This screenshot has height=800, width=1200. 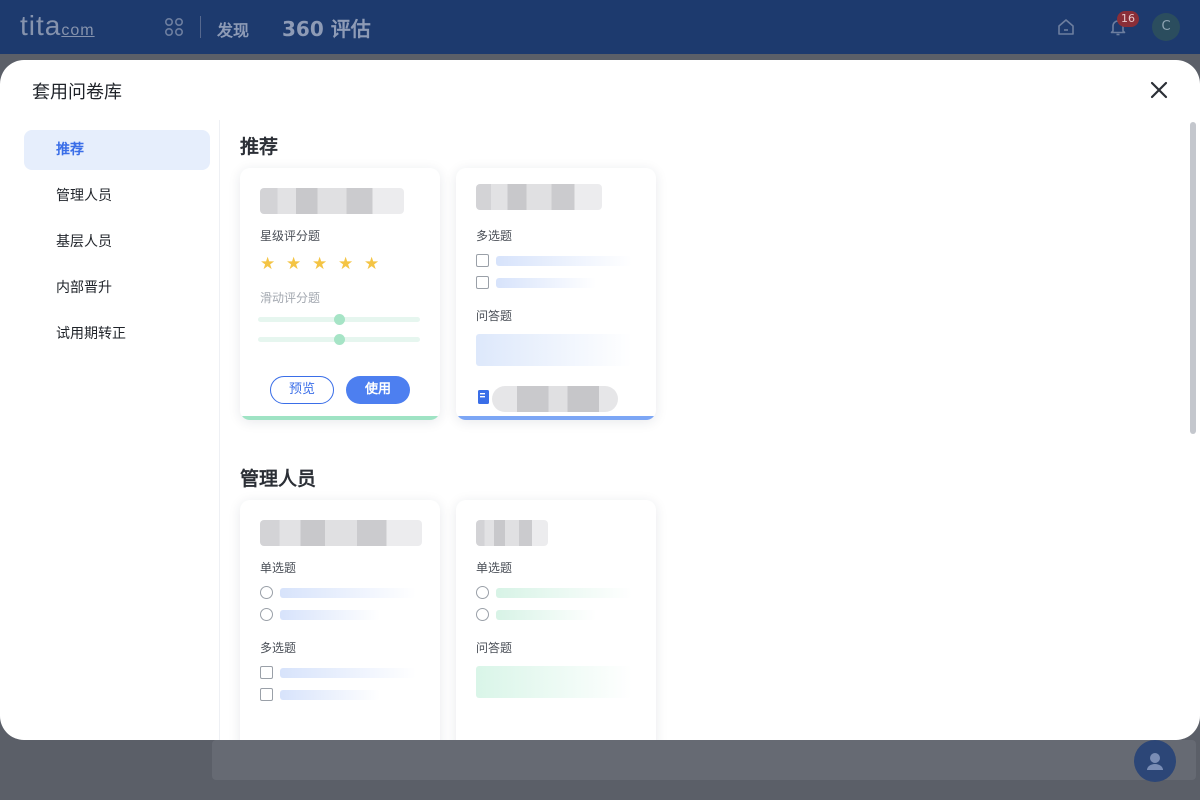 What do you see at coordinates (278, 479) in the screenshot?
I see `section-title-managers: 管理人员` at bounding box center [278, 479].